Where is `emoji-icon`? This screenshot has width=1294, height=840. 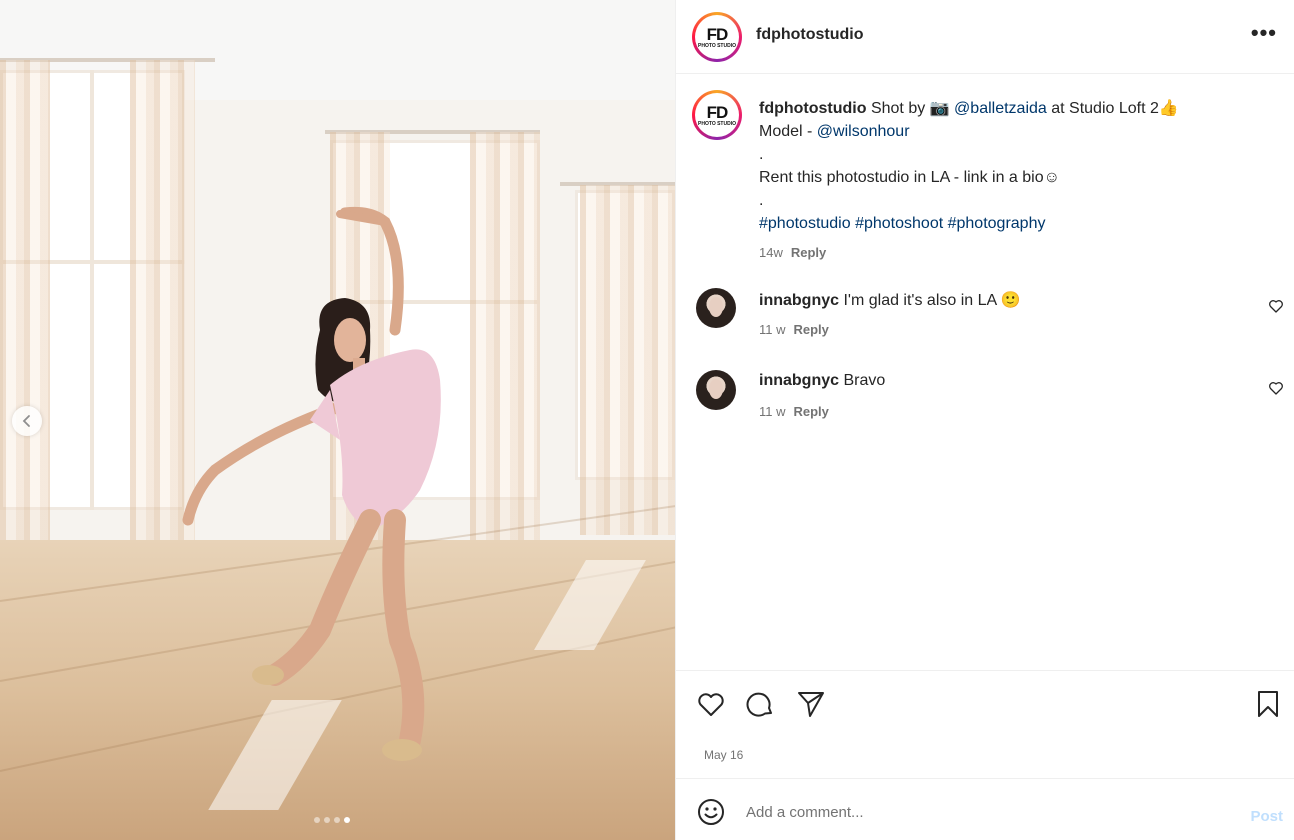
emoji-icon is located at coordinates (711, 812).